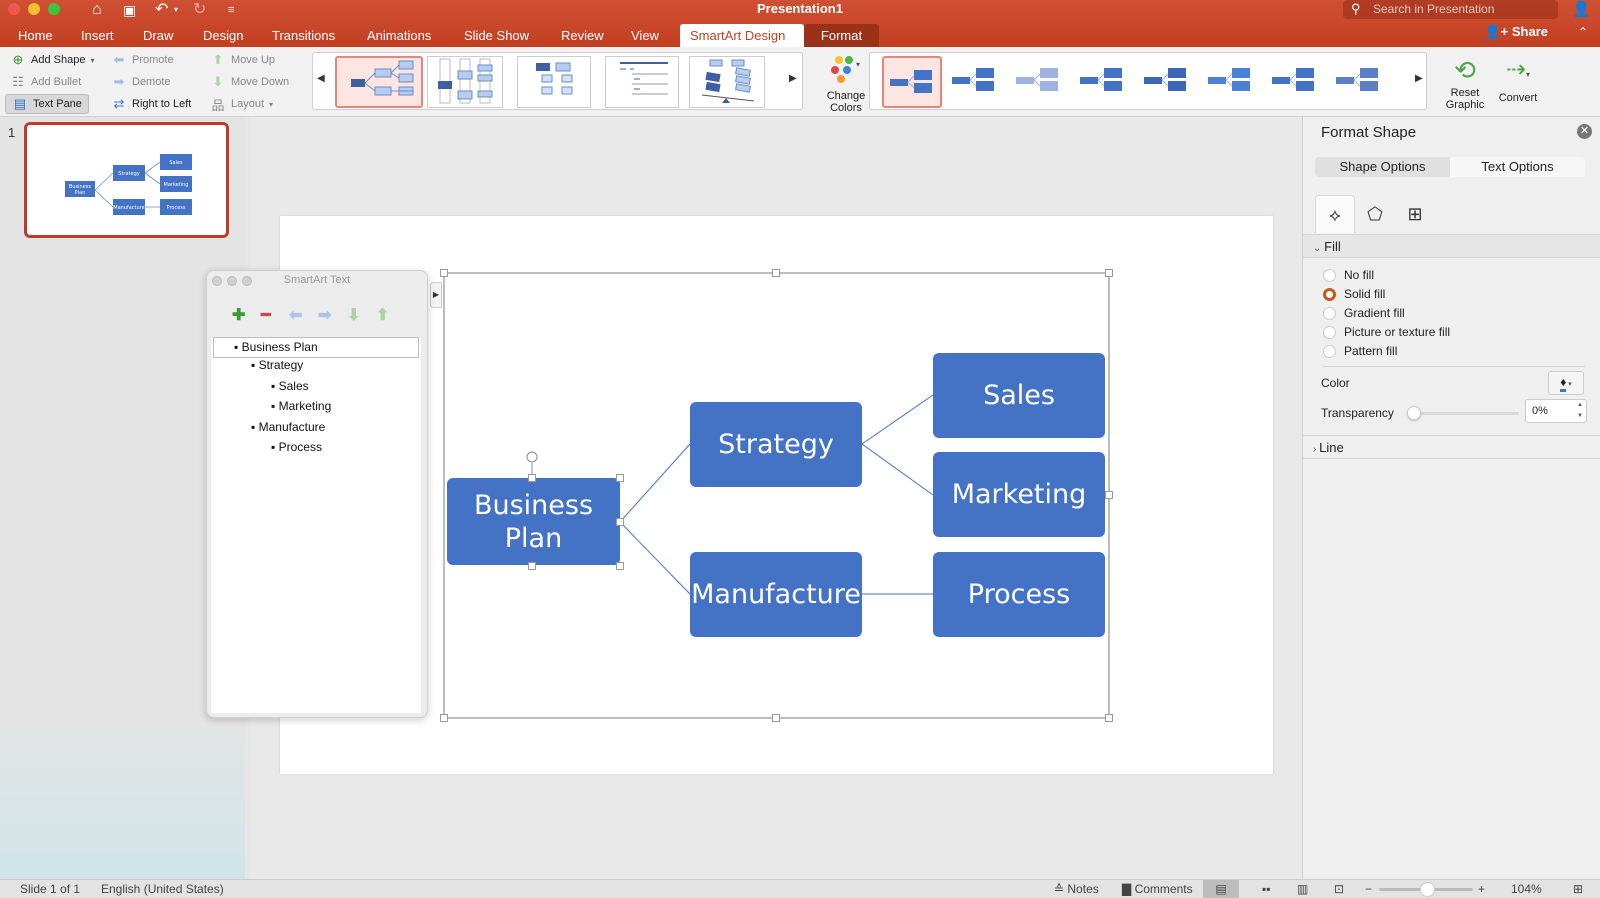 This screenshot has width=1600, height=898. I want to click on slide-sorter-button: ▪▪, so click(1266, 889).